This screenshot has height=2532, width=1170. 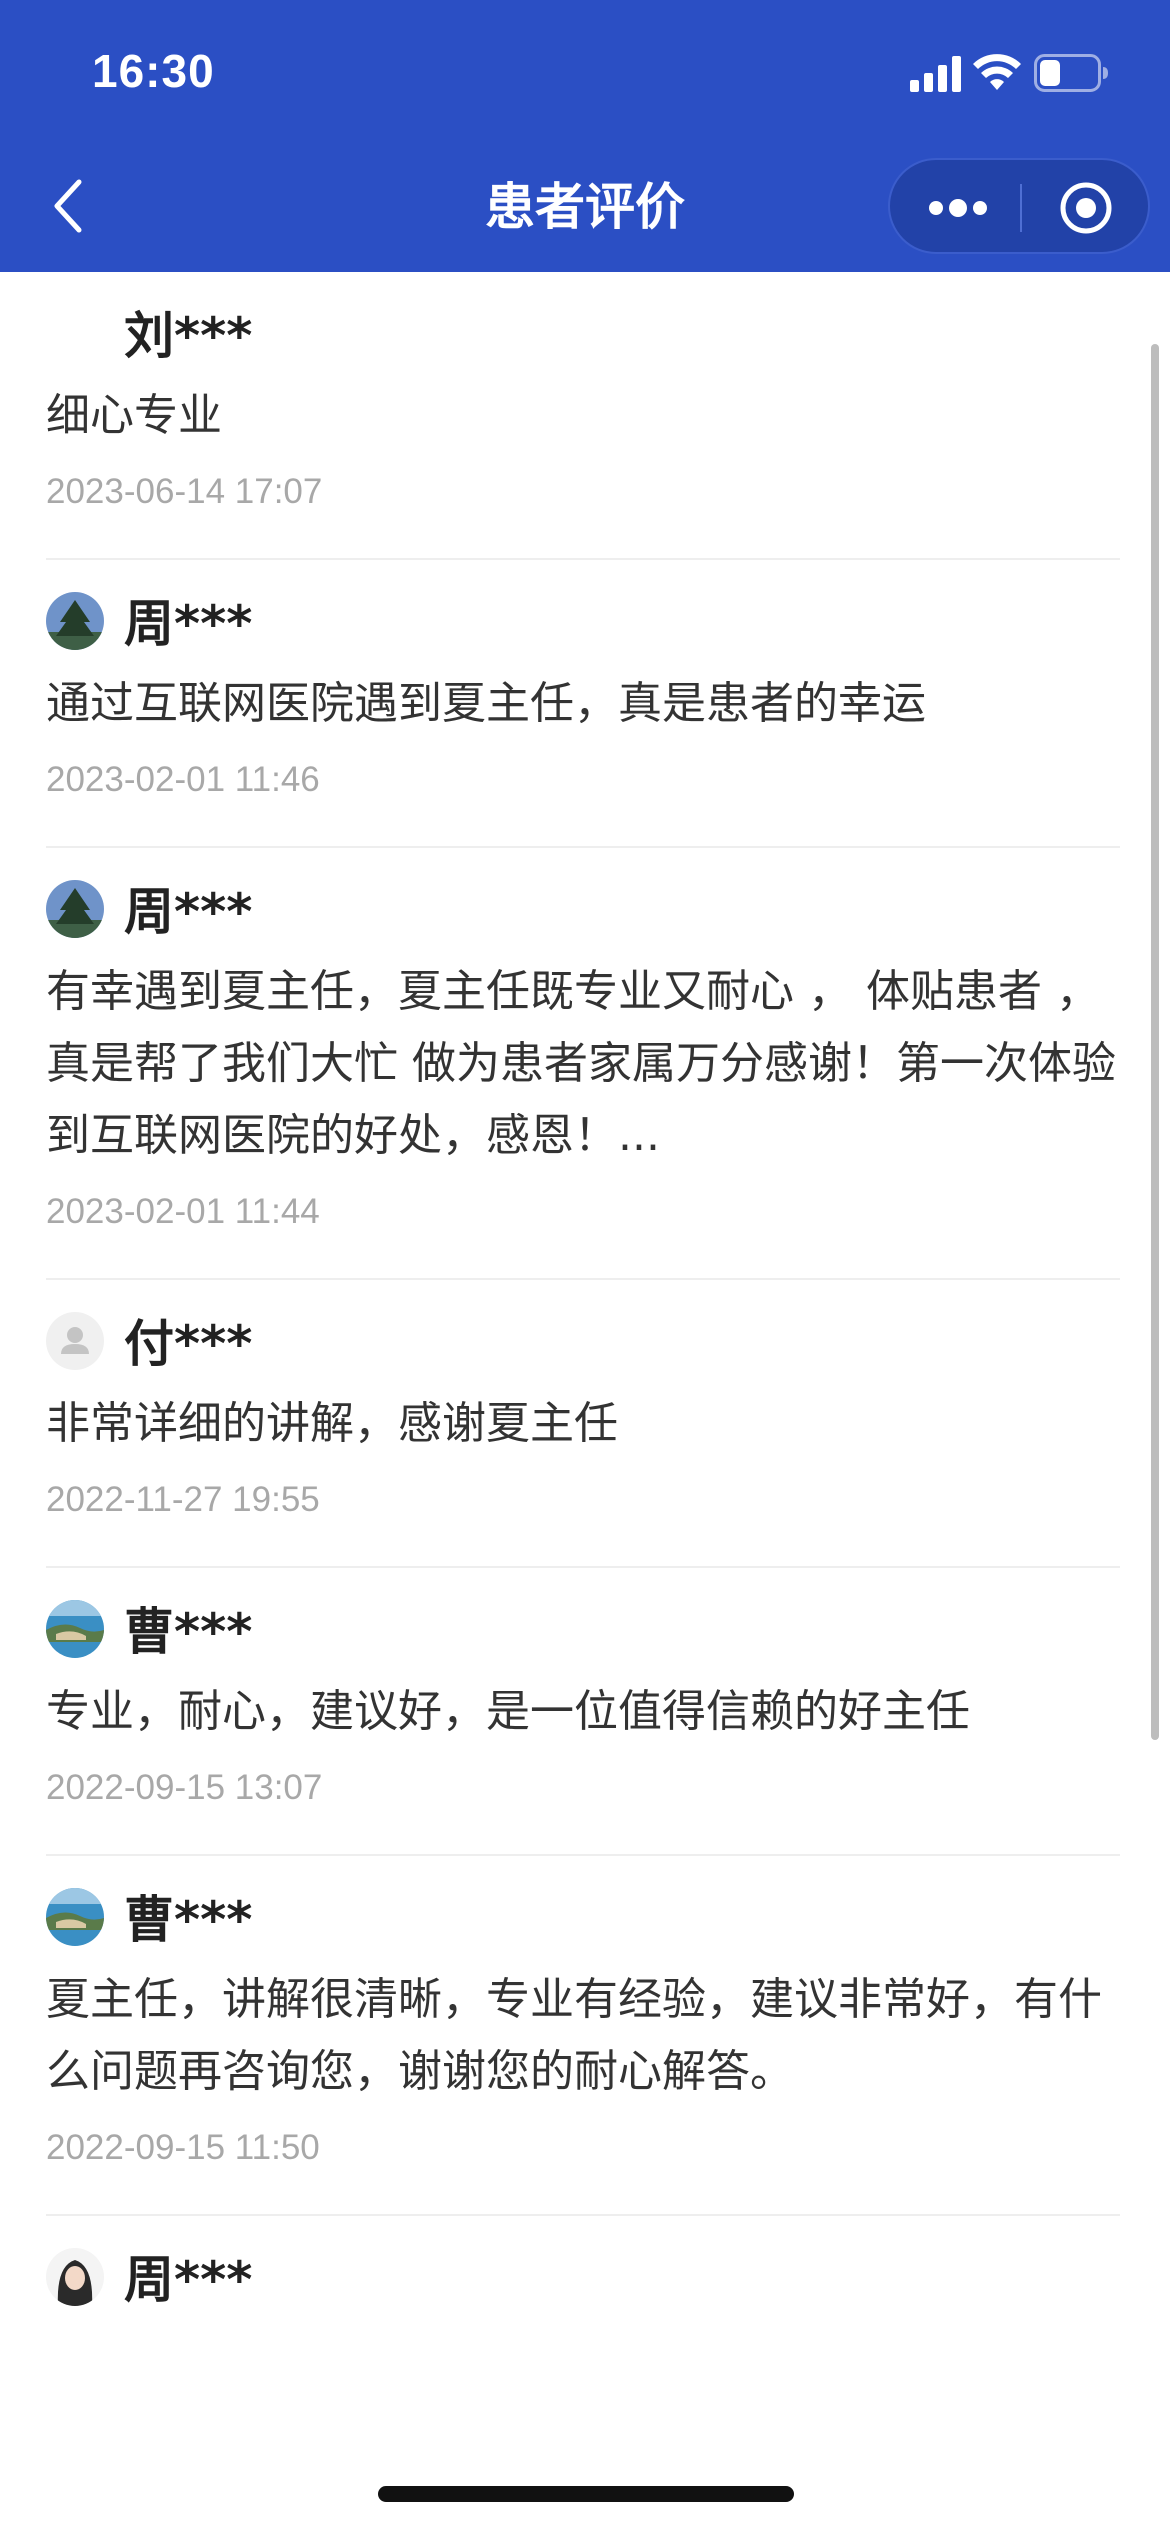 What do you see at coordinates (997, 72) in the screenshot?
I see `wifi-icon` at bounding box center [997, 72].